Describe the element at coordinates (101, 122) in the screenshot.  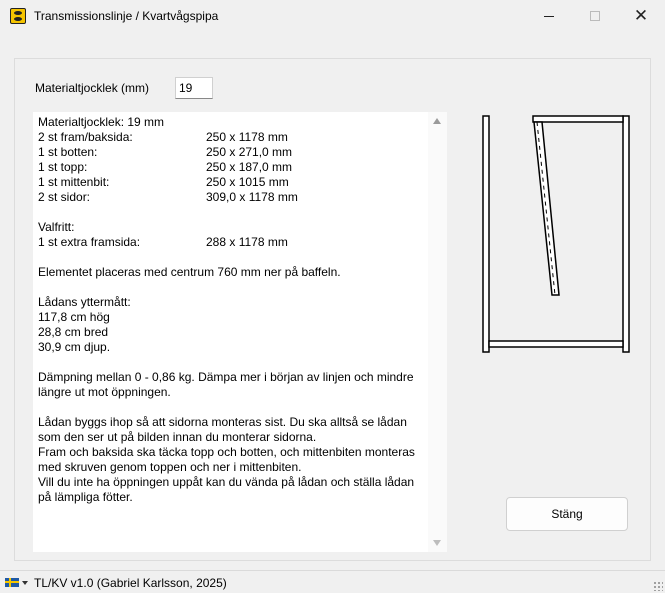
I see `part-name: Materialtjocklek: 19 mm` at that location.